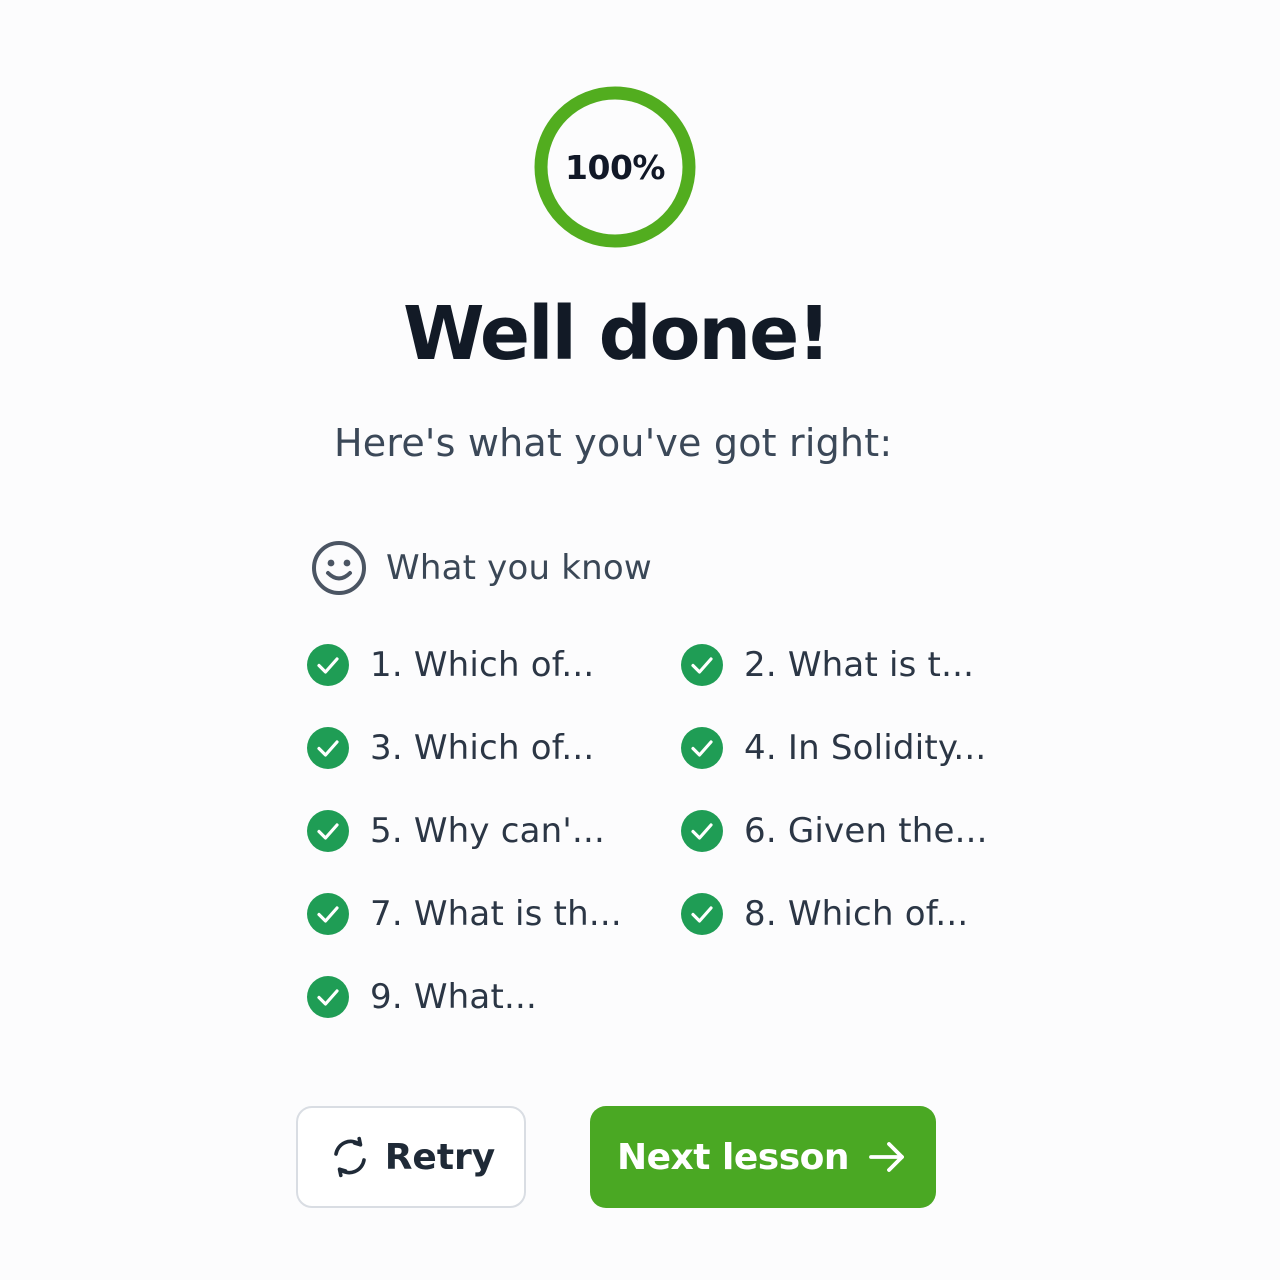 This screenshot has width=1280, height=1280. What do you see at coordinates (440, 1157) in the screenshot?
I see `retry-button-label: Retry` at bounding box center [440, 1157].